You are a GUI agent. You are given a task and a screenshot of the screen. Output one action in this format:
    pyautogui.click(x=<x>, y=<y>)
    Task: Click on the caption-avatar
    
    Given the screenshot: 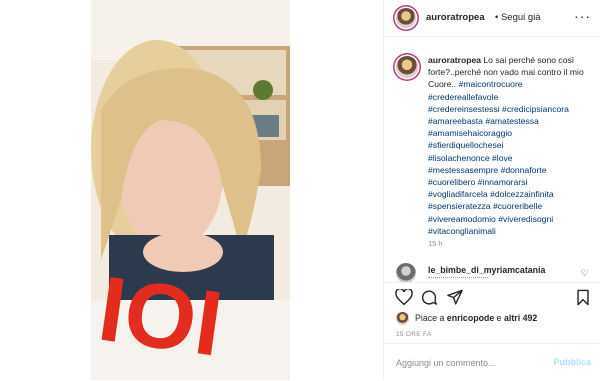 What is the action you would take?
    pyautogui.click(x=407, y=67)
    